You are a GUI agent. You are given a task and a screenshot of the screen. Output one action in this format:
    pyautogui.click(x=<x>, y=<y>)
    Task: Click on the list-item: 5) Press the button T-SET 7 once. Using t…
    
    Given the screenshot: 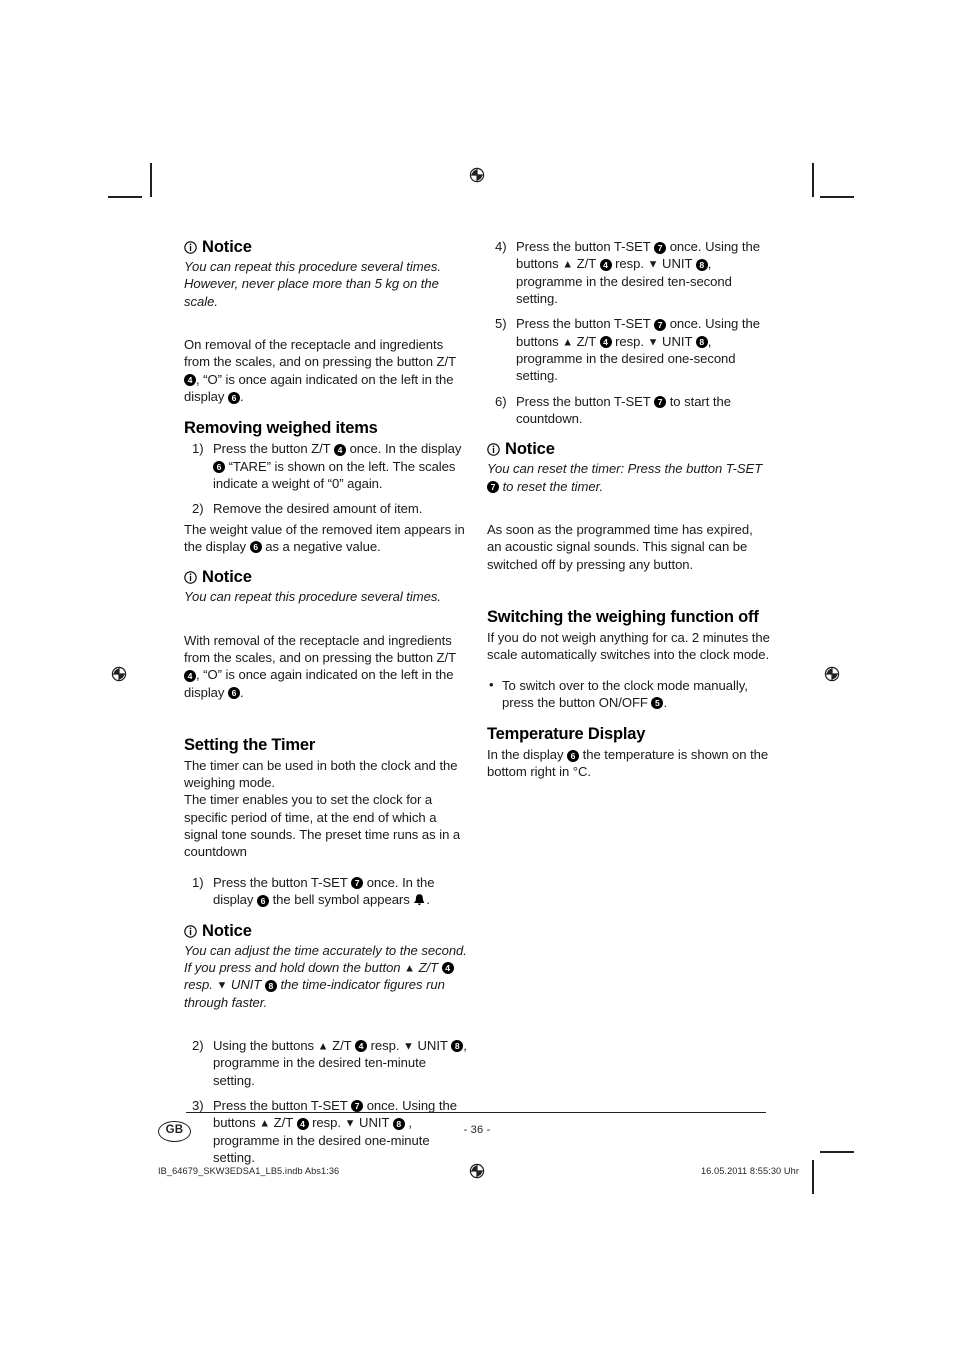 What is the action you would take?
    pyautogui.click(x=627, y=350)
    